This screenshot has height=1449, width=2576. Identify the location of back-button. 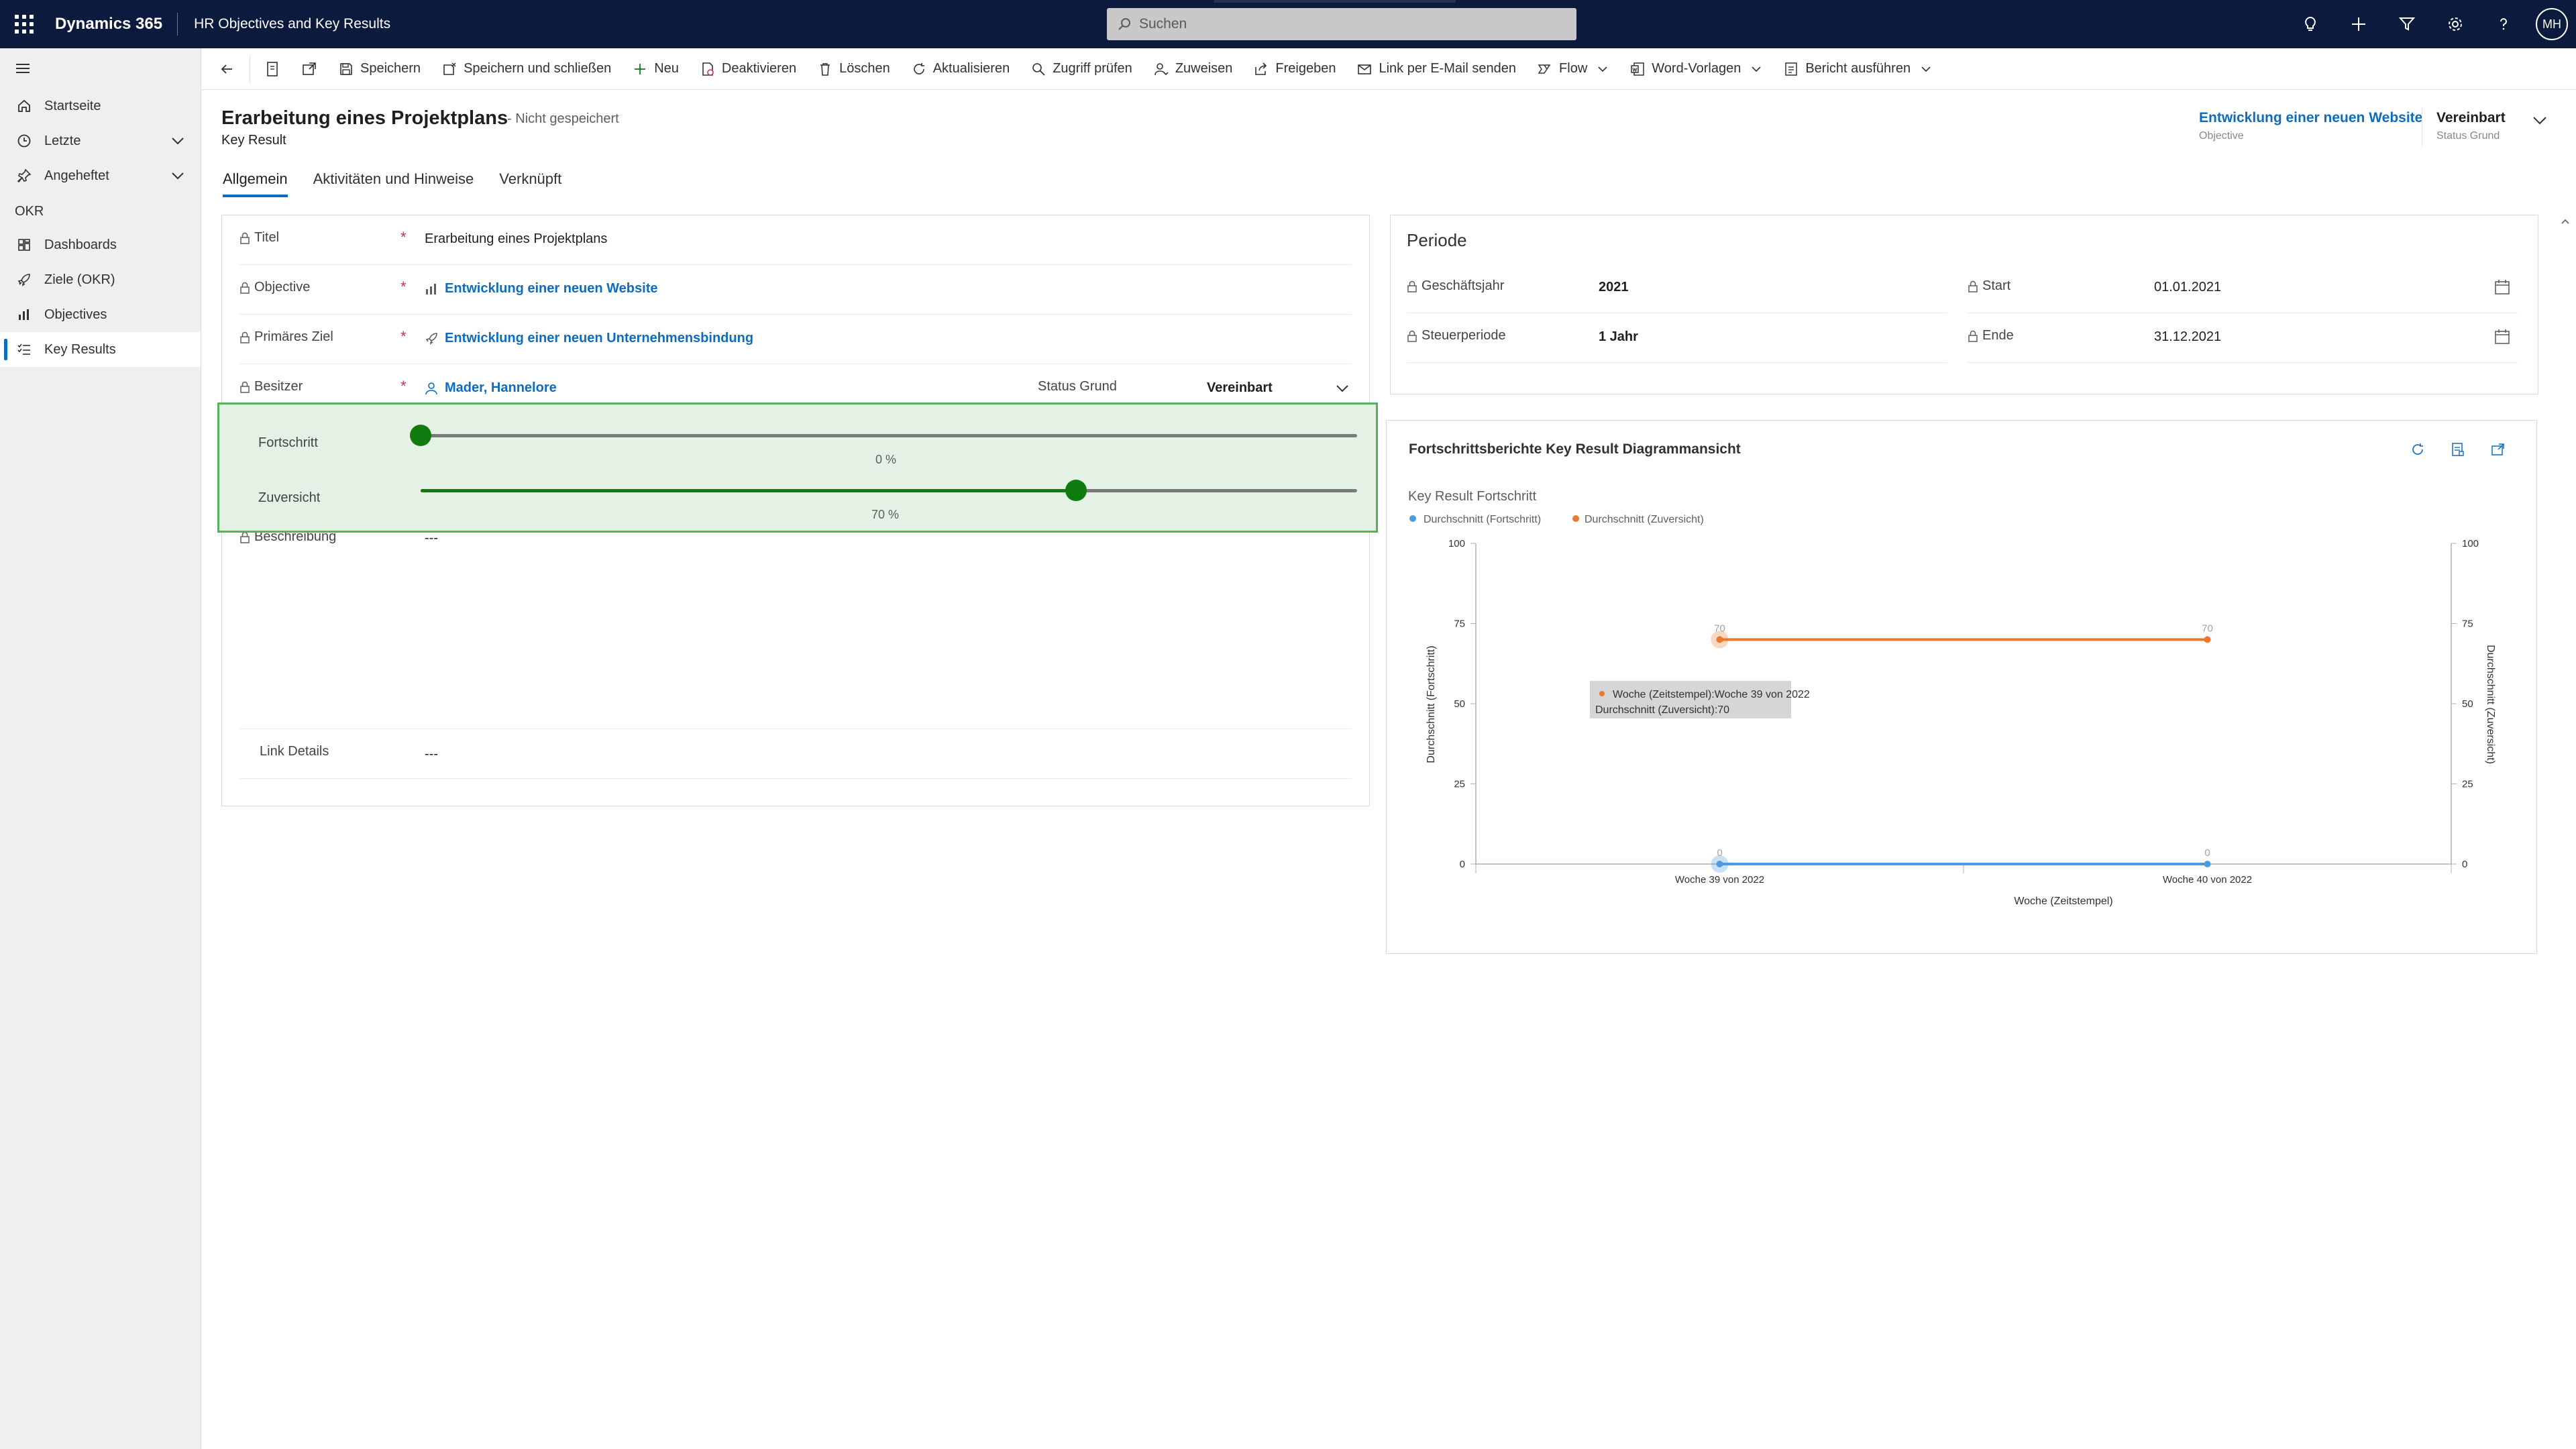
(227, 69).